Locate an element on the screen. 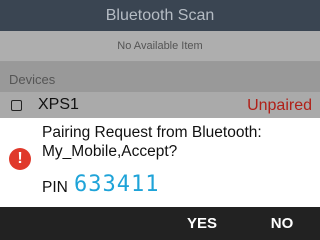 The image size is (320, 240). device-row-xps1: XPS1 Unpaired is located at coordinates (160, 105).